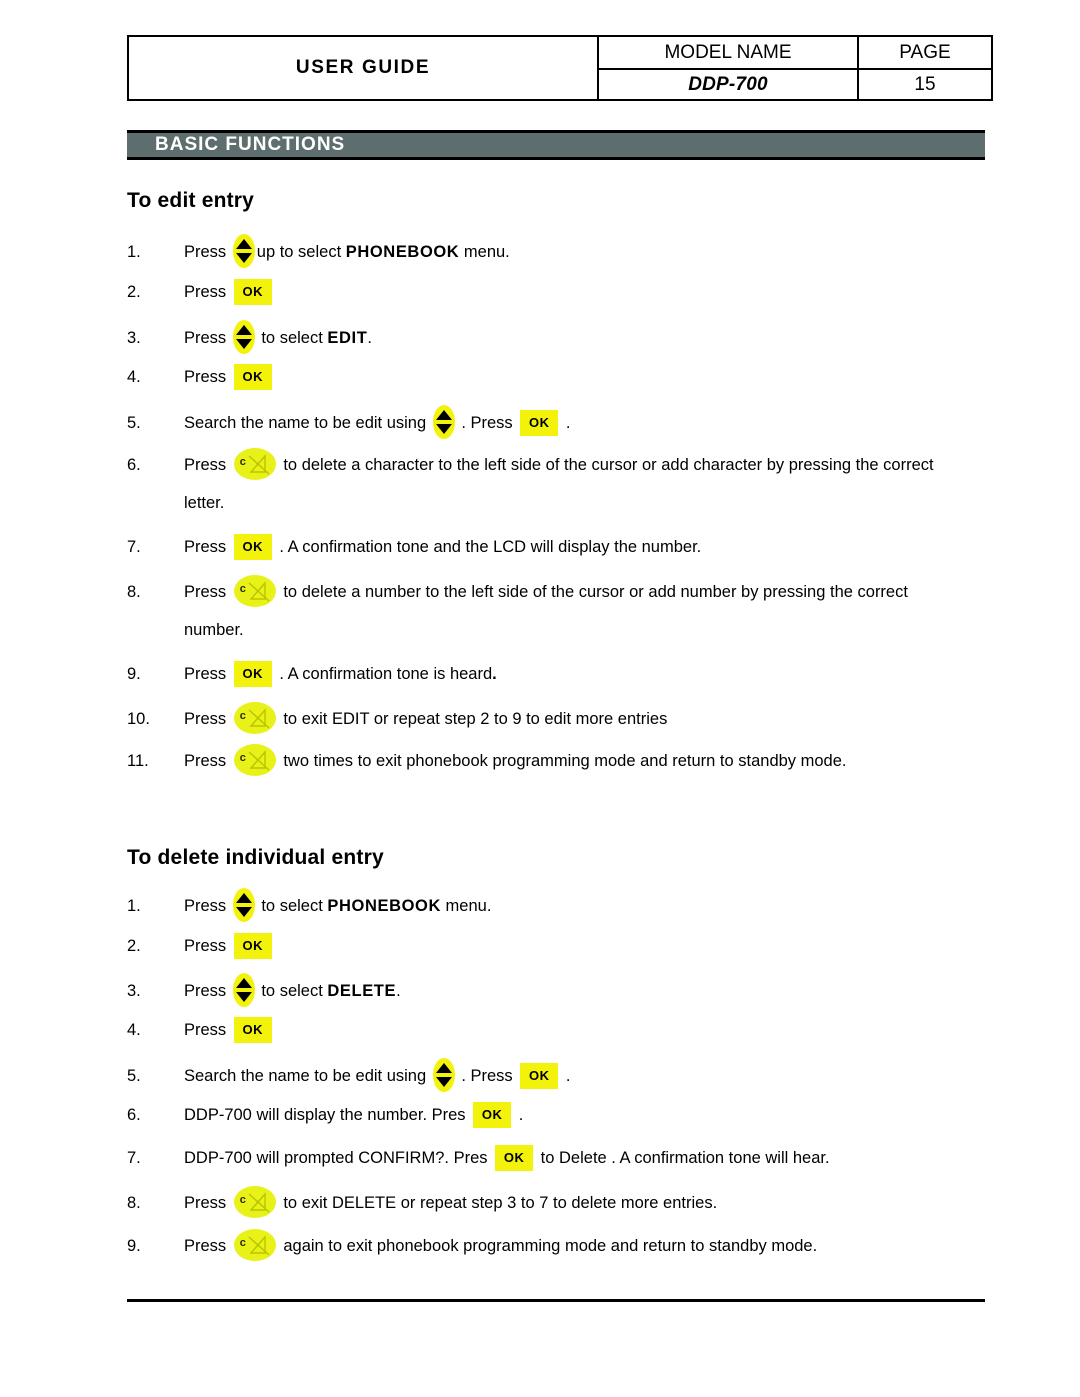 Image resolution: width=1080 pixels, height=1397 pixels. Describe the element at coordinates (347, 338) in the screenshot. I see `step-text-strong: EDIT` at that location.